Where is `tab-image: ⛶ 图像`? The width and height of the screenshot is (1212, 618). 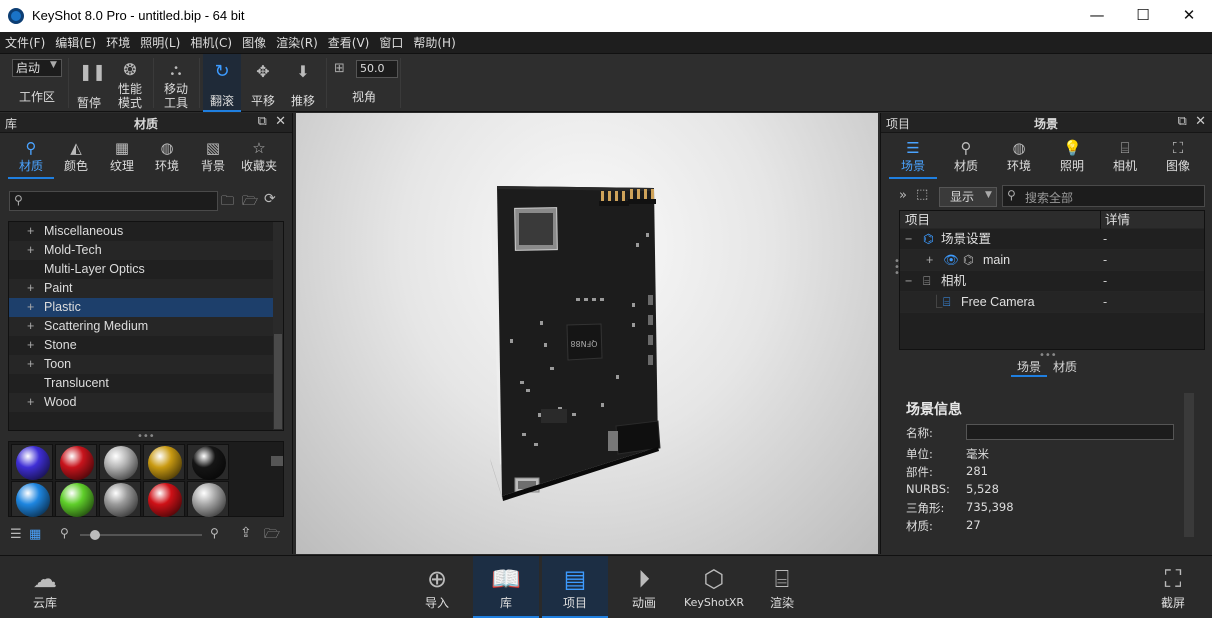 tab-image: ⛶ 图像 is located at coordinates (1178, 157).